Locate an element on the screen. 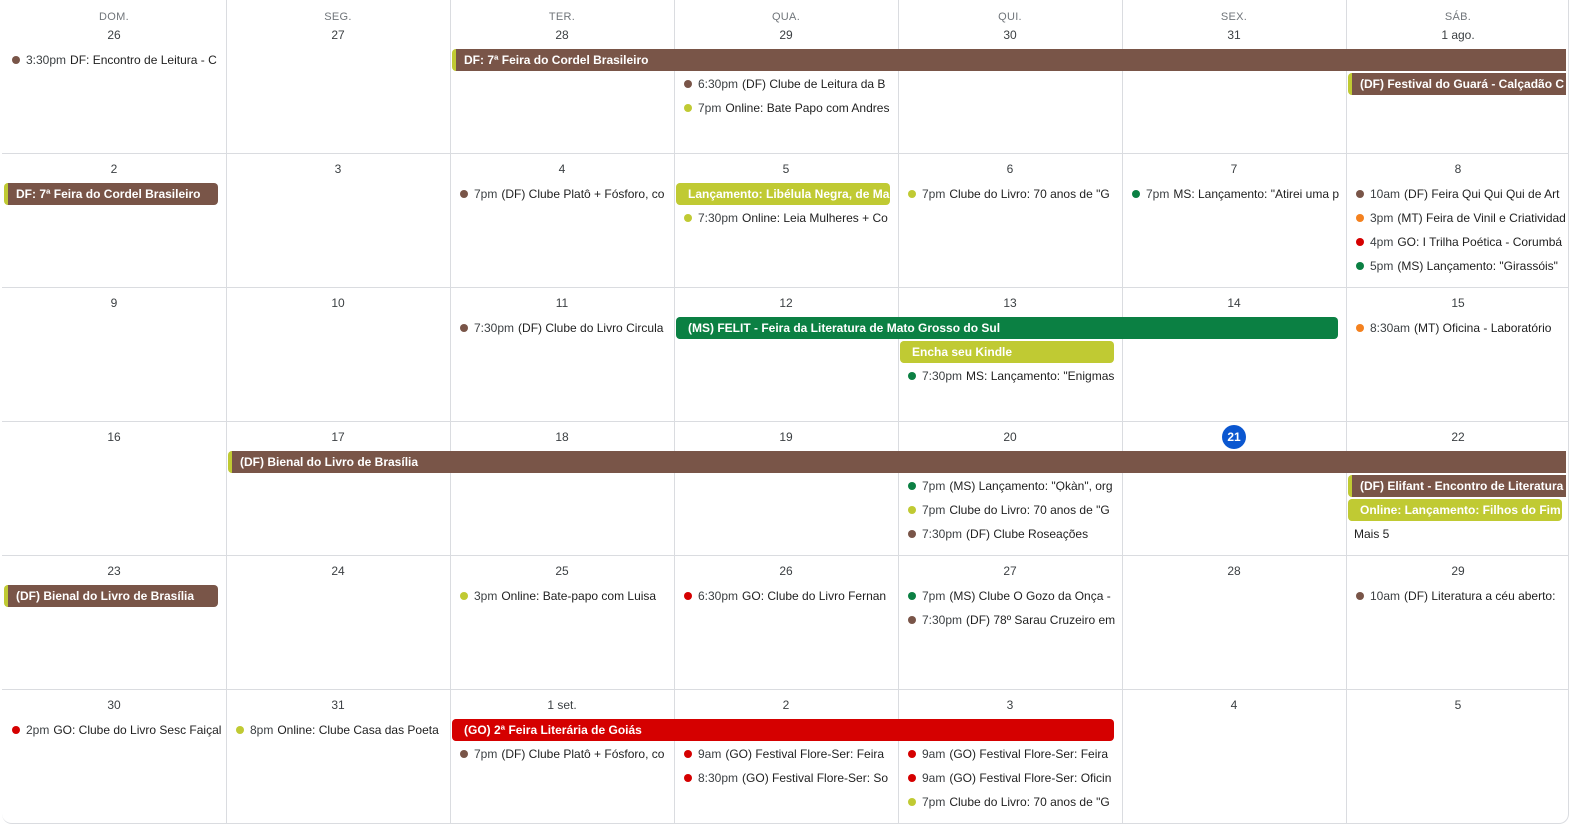 The width and height of the screenshot is (1584, 831). event-time: 4pm is located at coordinates (1382, 242).